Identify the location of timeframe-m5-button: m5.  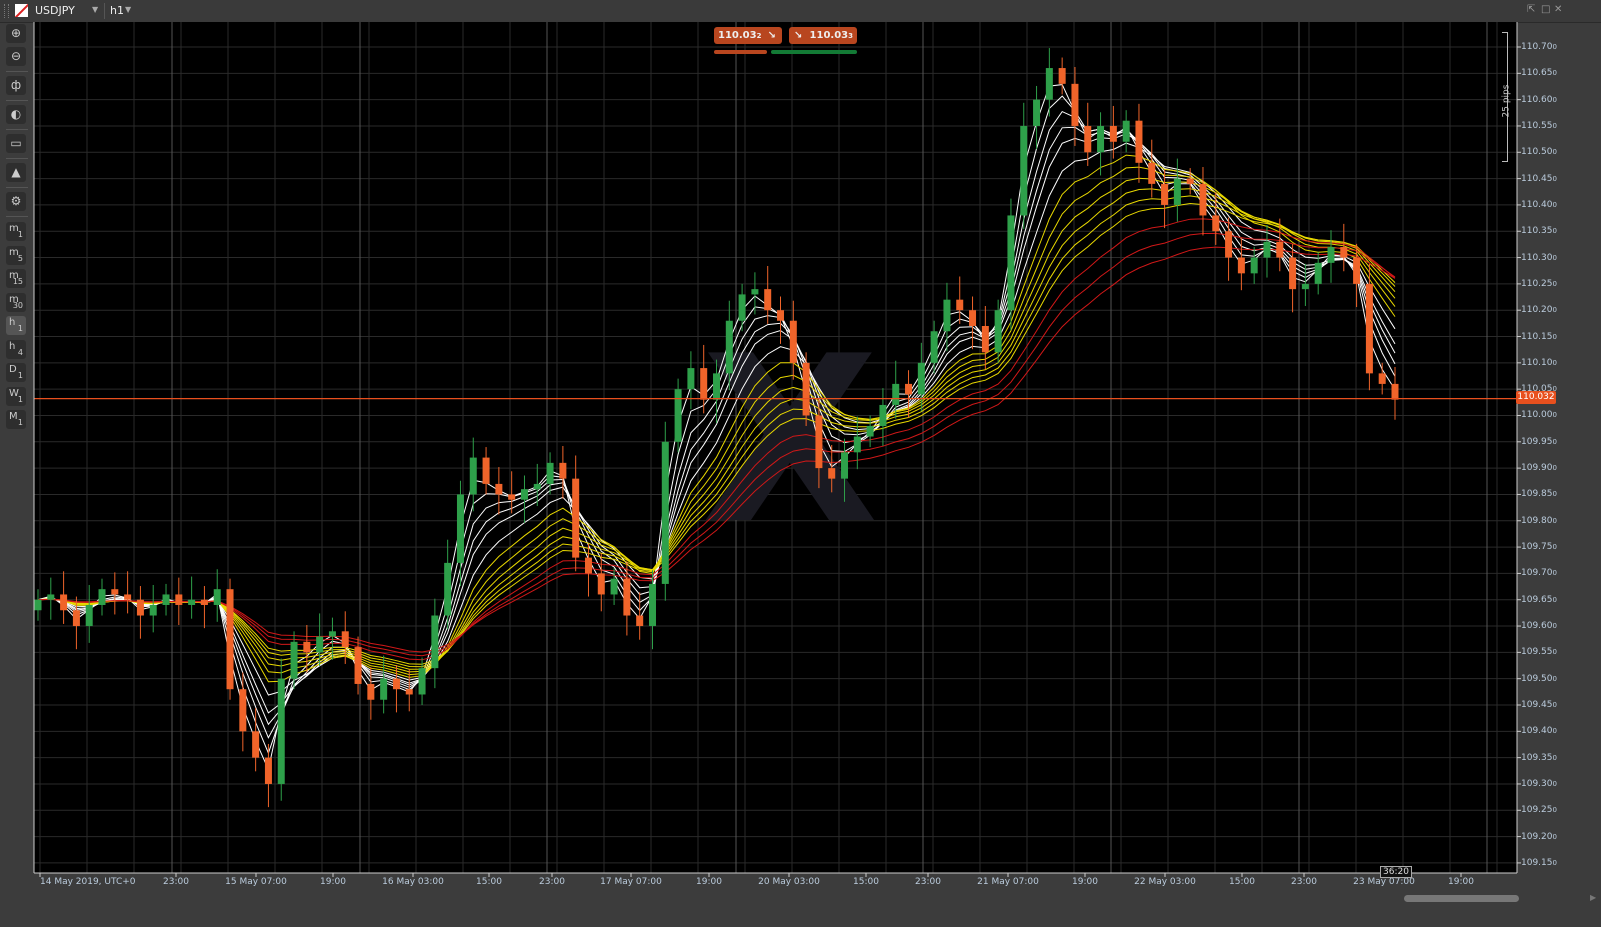
(16, 255).